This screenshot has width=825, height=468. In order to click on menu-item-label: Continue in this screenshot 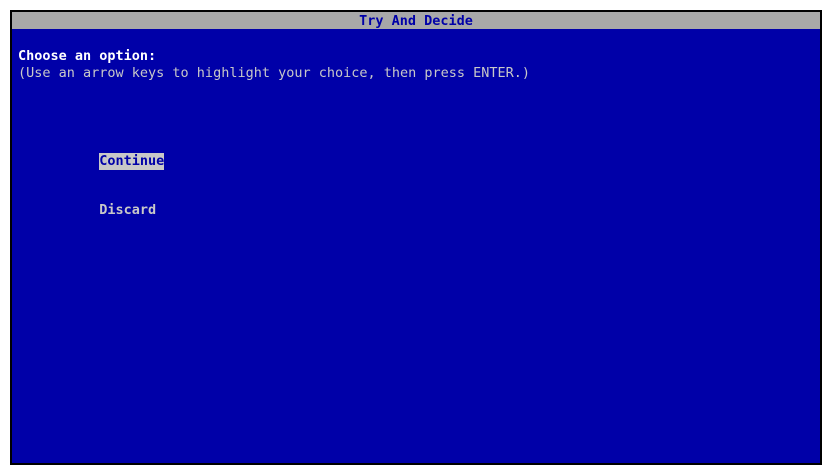, I will do `click(132, 161)`.